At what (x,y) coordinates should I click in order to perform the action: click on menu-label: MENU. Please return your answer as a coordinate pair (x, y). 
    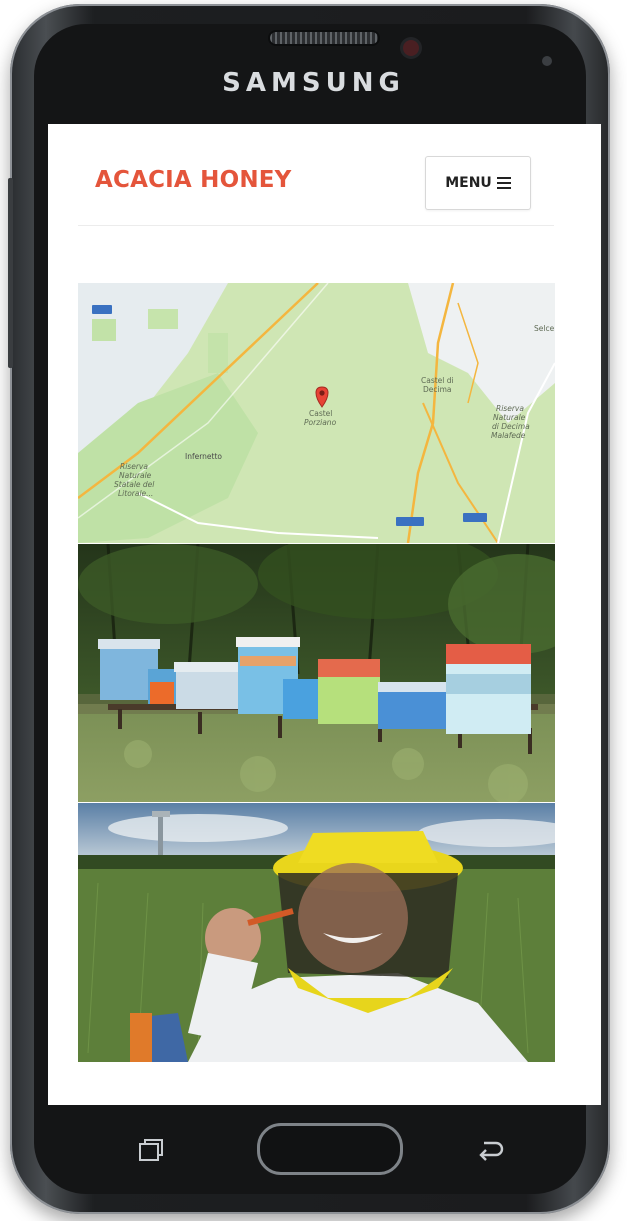
    Looking at the image, I should click on (468, 183).